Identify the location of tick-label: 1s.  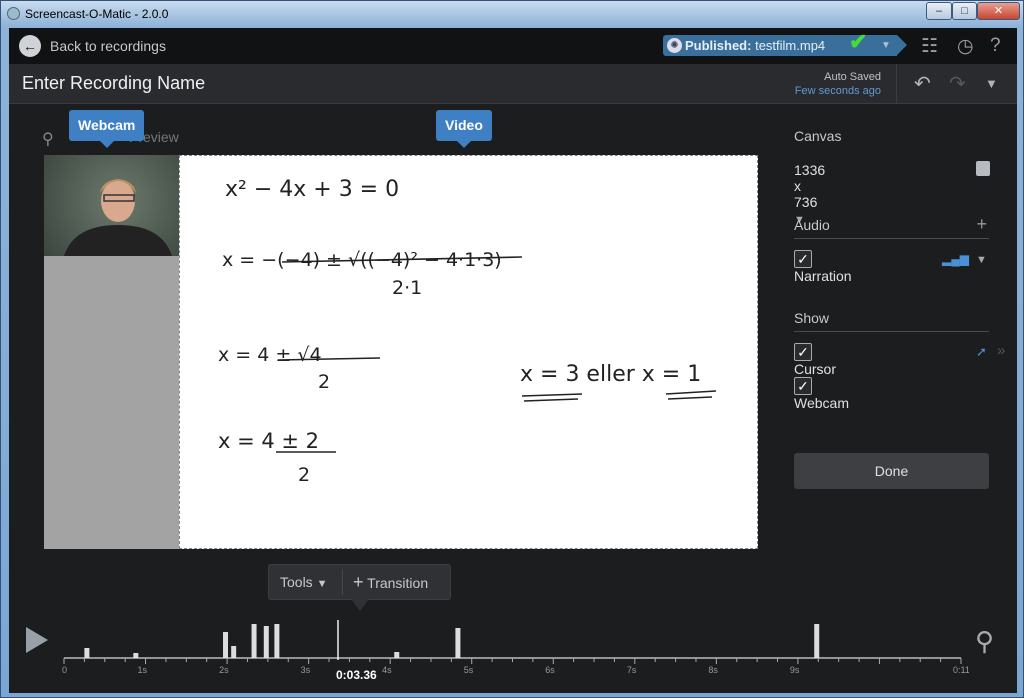
(143, 670).